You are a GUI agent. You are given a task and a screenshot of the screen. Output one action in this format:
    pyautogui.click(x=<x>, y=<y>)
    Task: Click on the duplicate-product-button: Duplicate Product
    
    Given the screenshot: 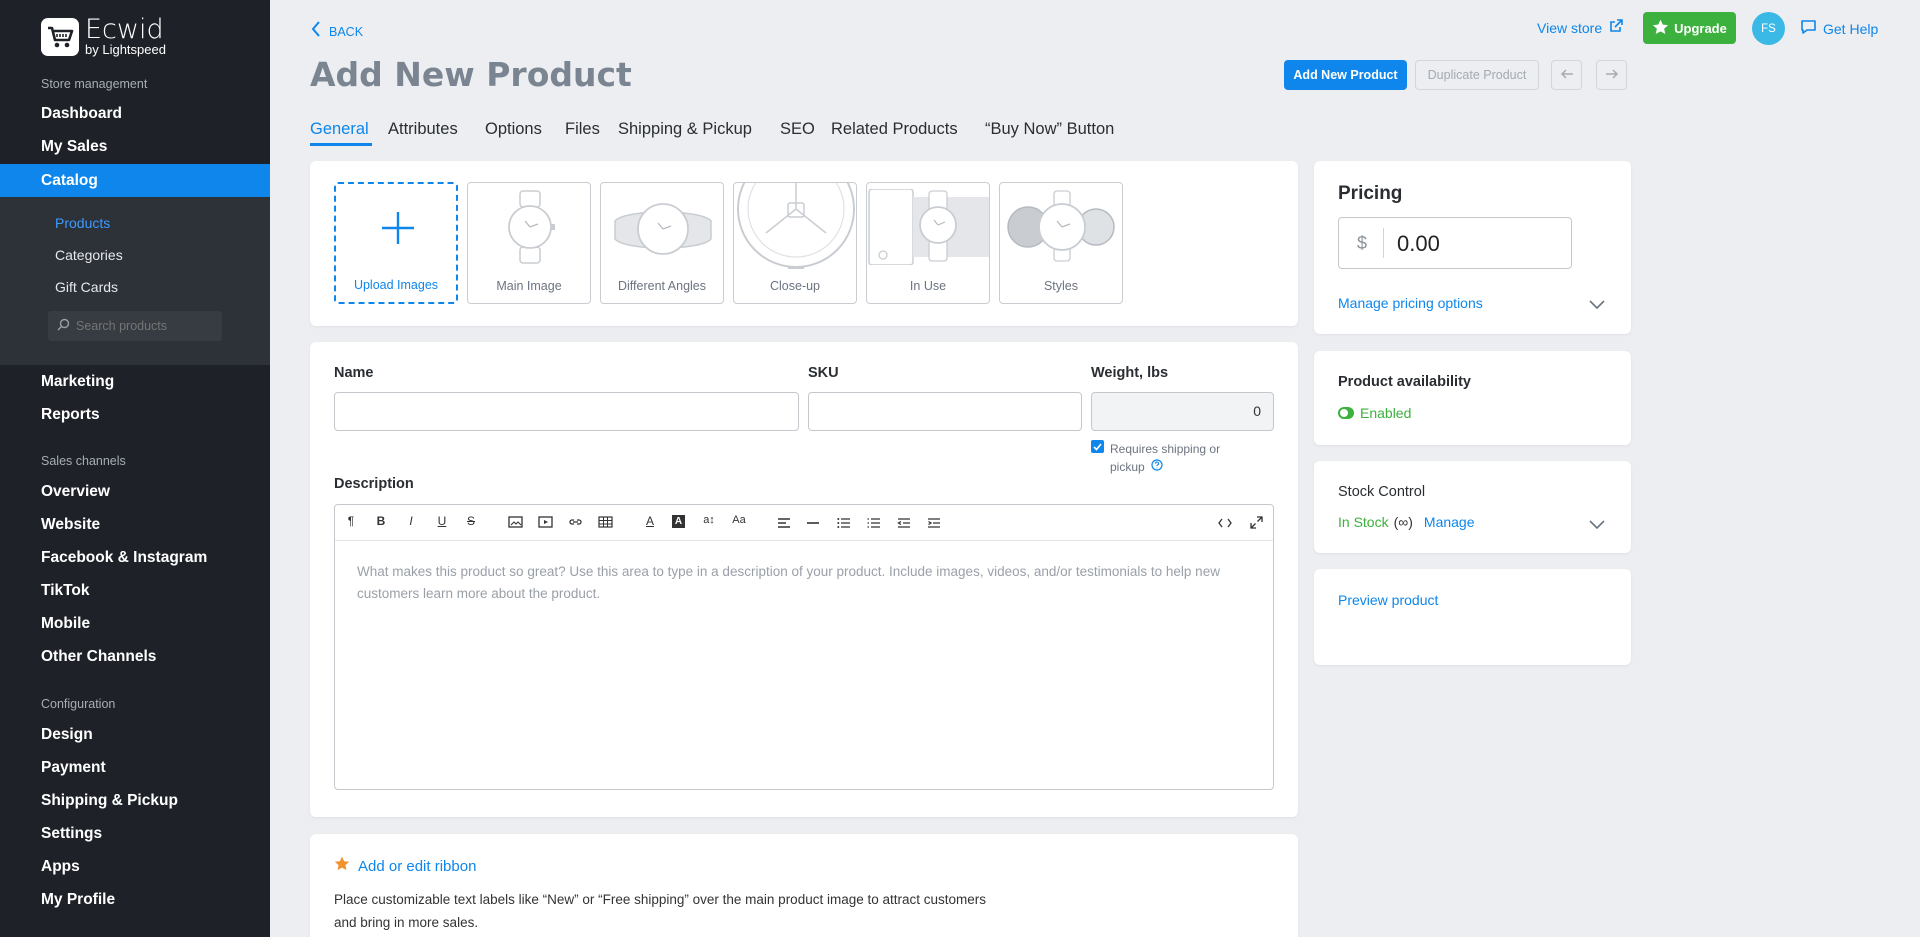 What is the action you would take?
    pyautogui.click(x=1477, y=75)
    